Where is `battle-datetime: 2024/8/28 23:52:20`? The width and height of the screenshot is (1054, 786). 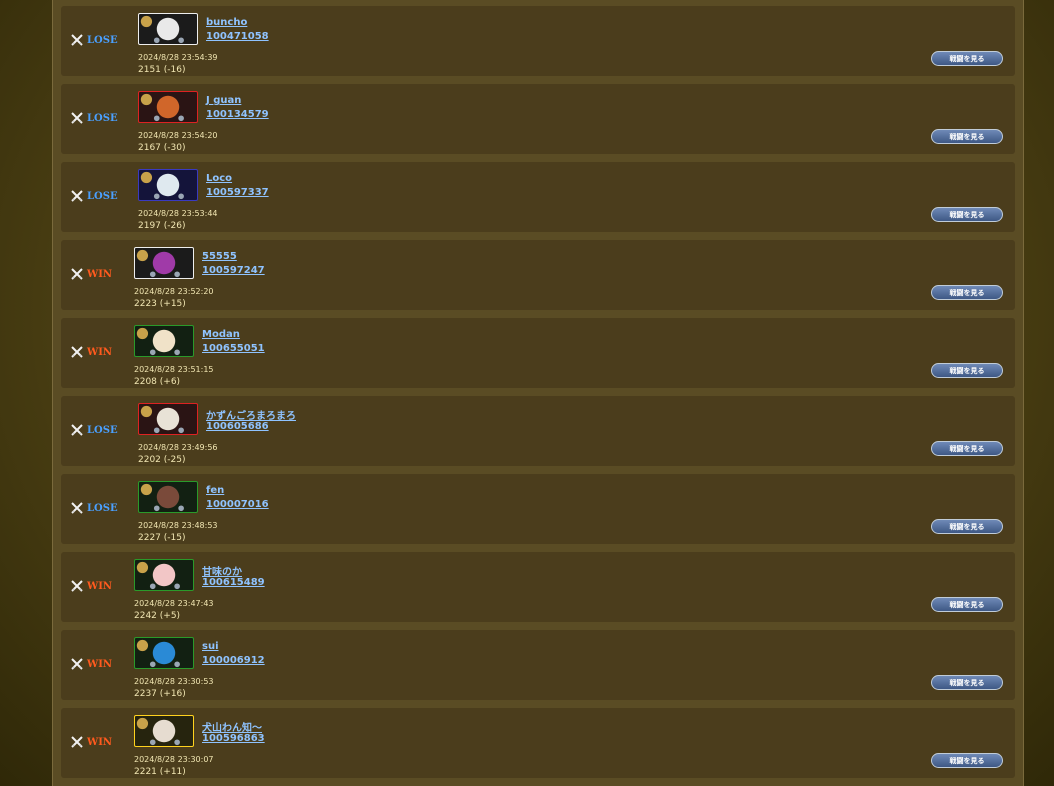
battle-datetime: 2024/8/28 23:52:20 is located at coordinates (174, 291).